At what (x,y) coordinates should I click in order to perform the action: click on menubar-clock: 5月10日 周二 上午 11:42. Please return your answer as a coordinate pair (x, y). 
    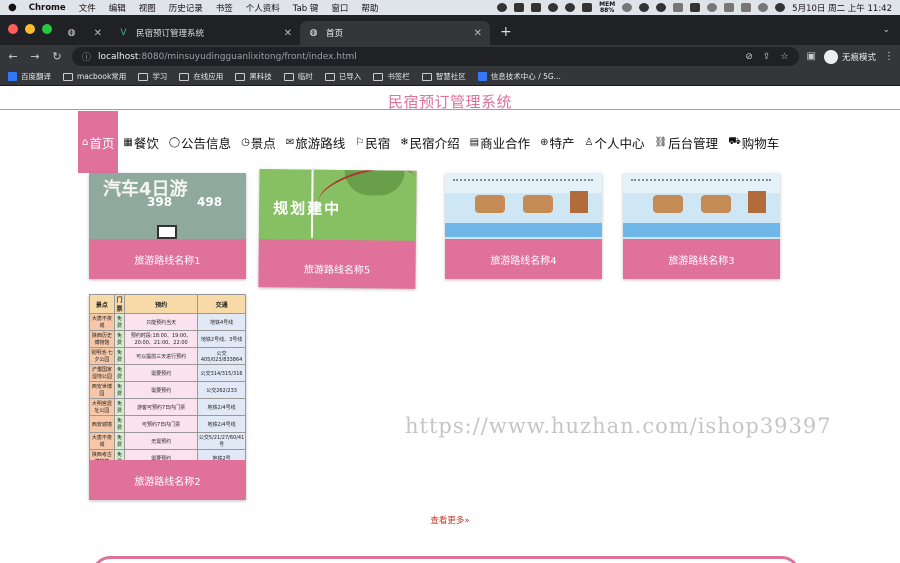
    Looking at the image, I should click on (842, 8).